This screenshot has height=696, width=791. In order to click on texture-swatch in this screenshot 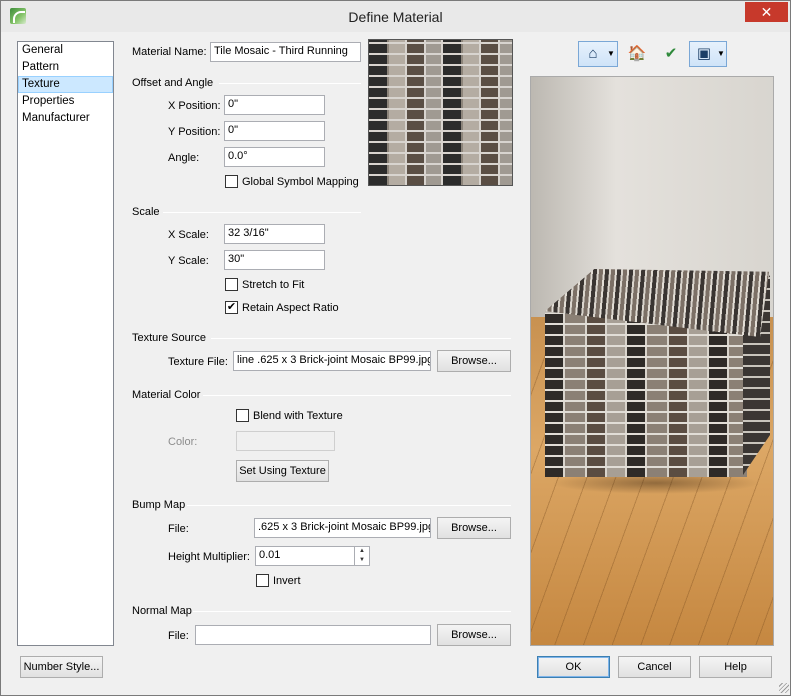, I will do `click(440, 112)`.